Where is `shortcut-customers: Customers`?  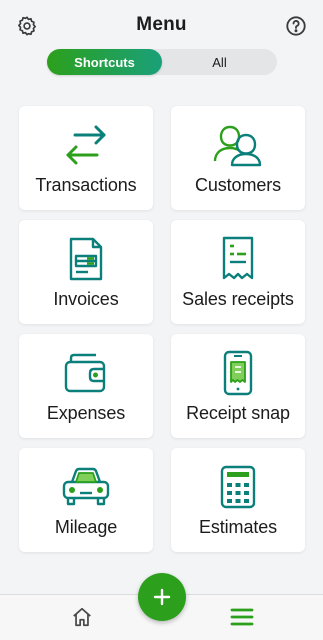 shortcut-customers: Customers is located at coordinates (238, 158).